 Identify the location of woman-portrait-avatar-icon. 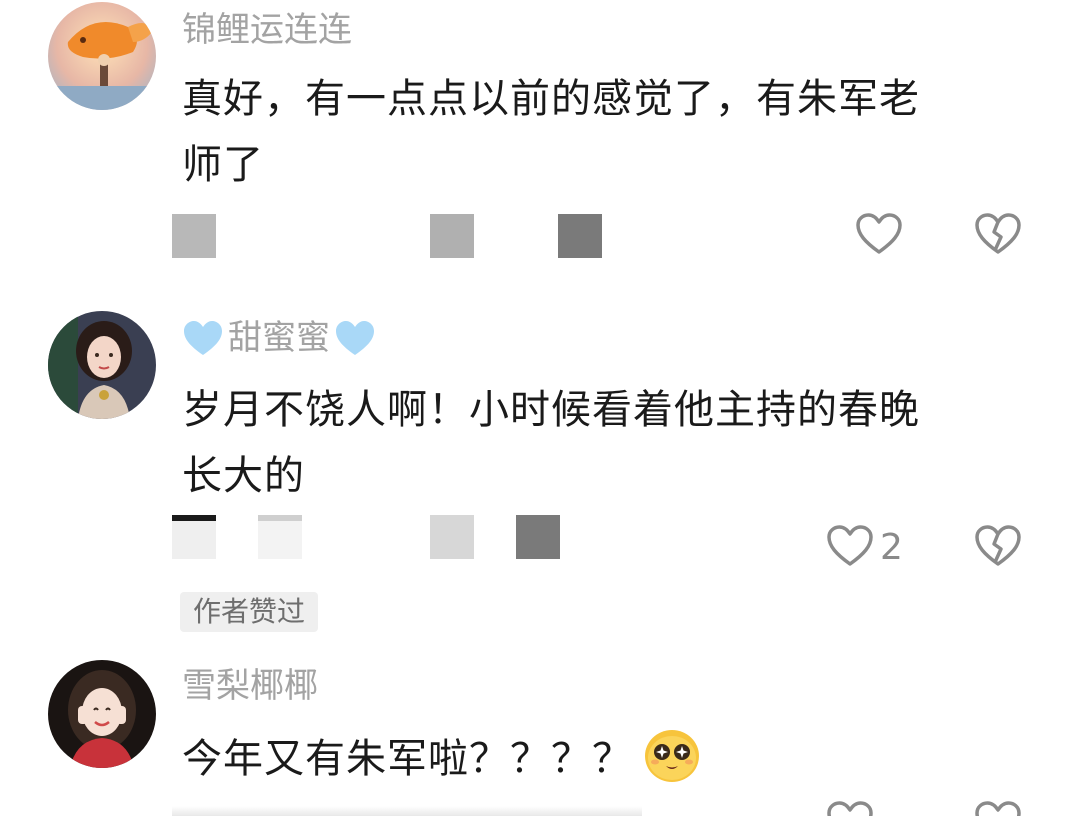
(102, 365).